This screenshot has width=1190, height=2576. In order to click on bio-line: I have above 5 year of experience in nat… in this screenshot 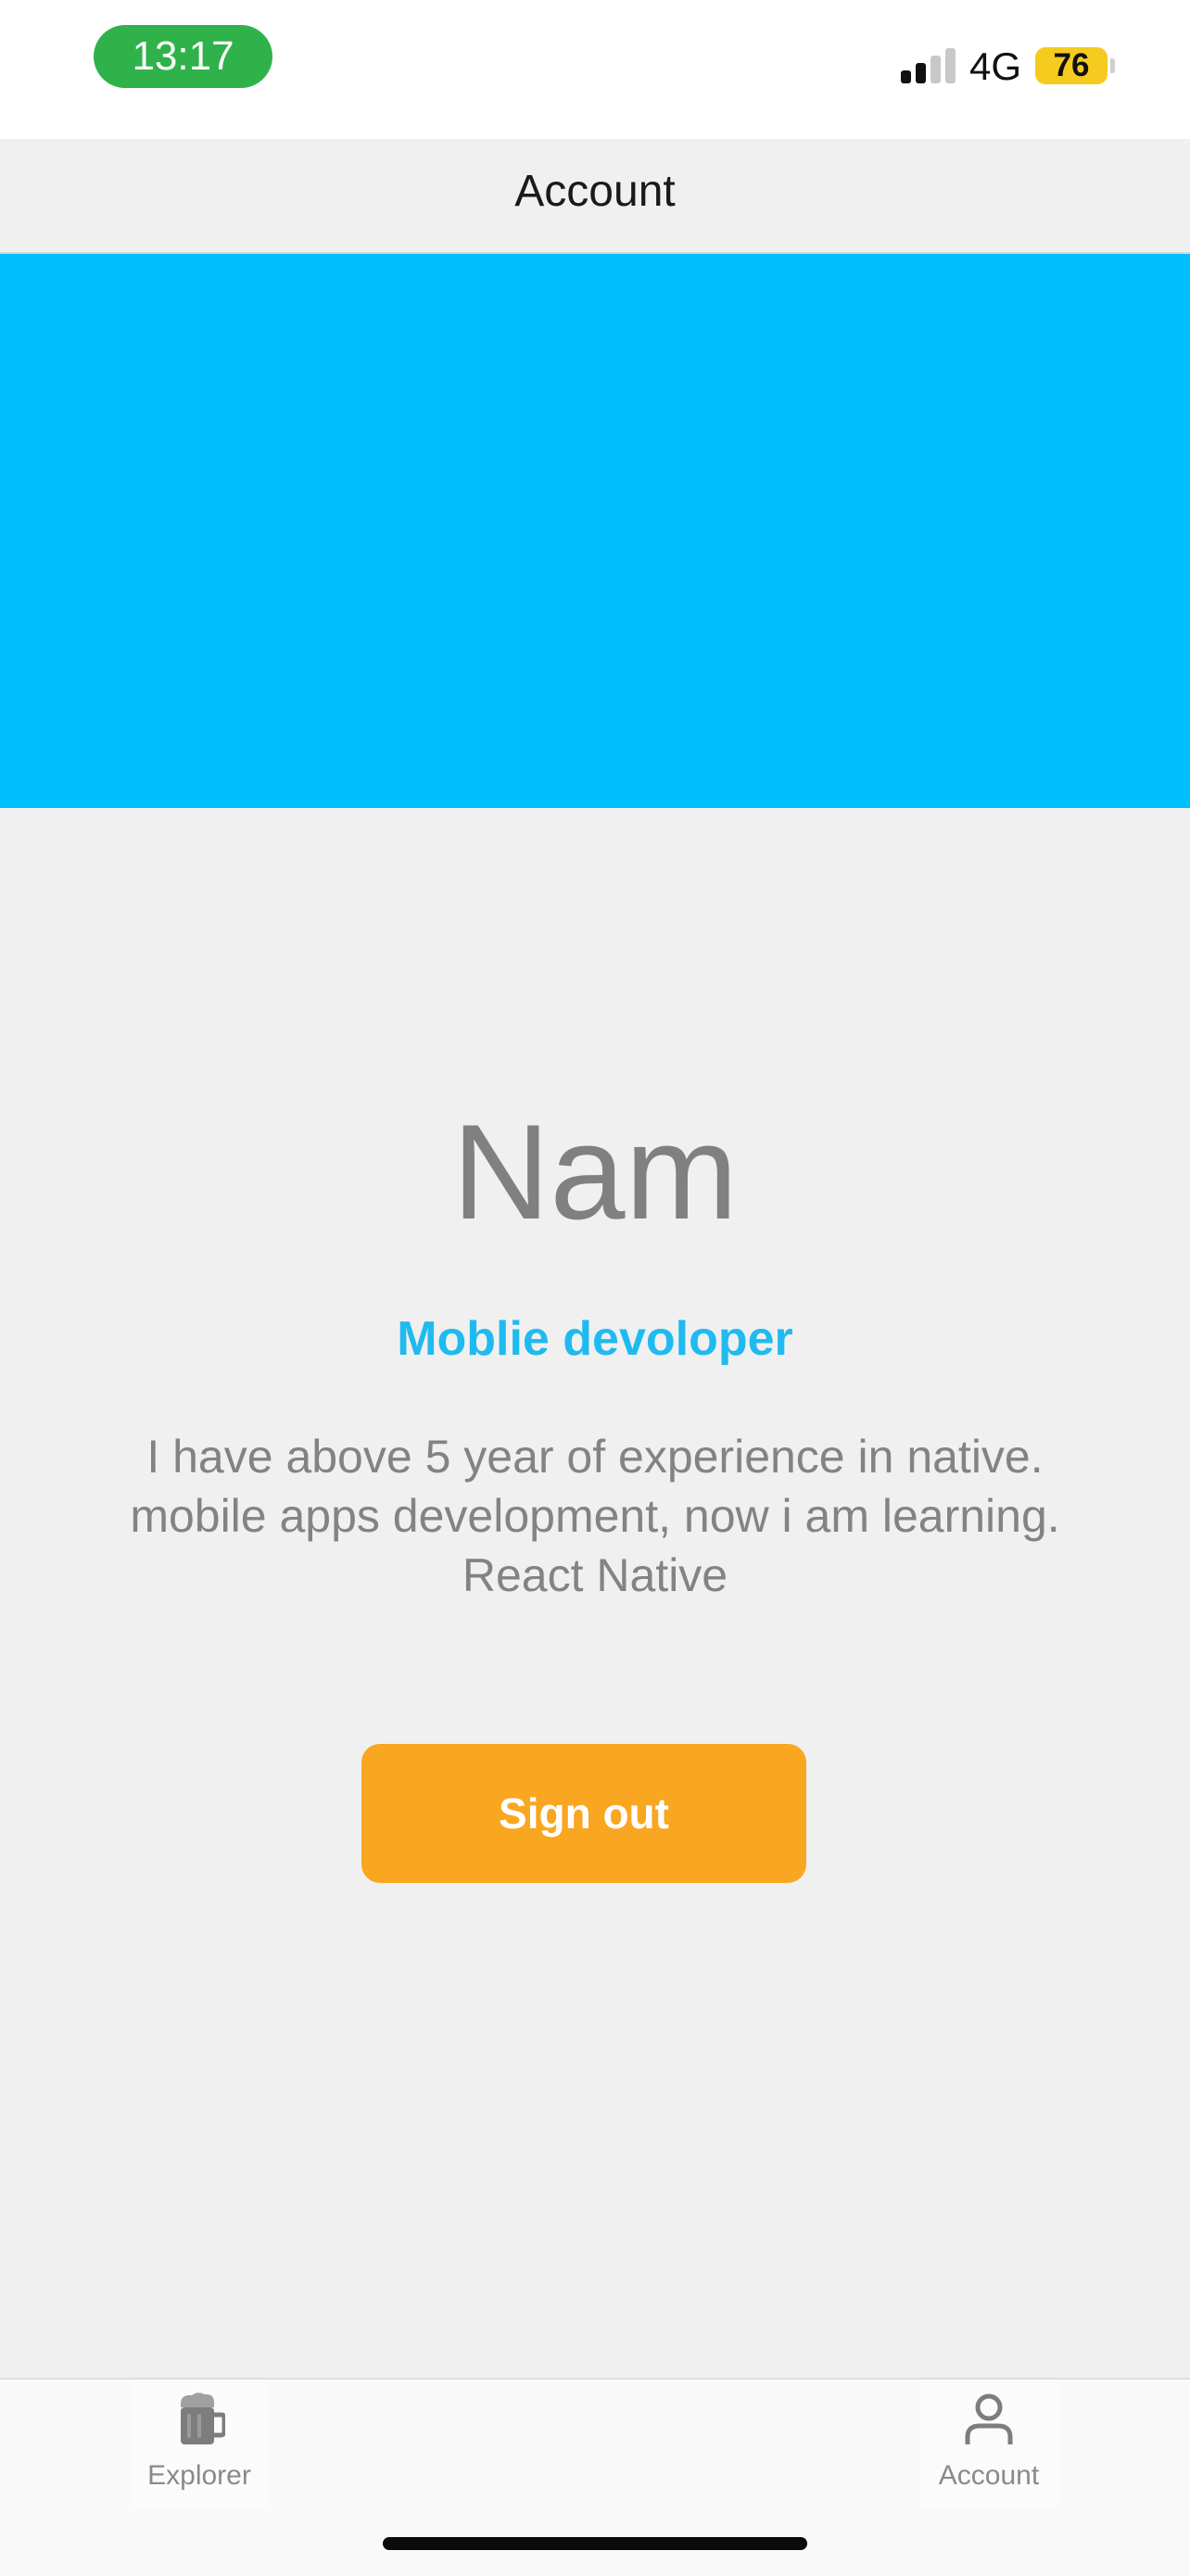, I will do `click(595, 1457)`.